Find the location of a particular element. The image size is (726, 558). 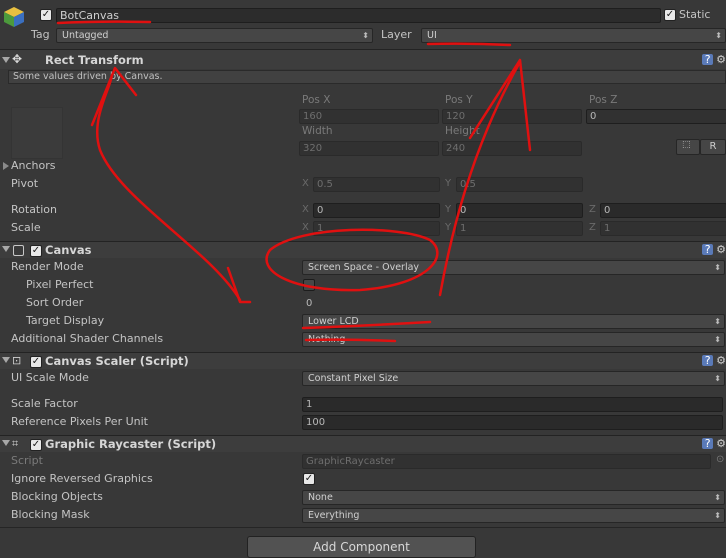

bottom-divider is located at coordinates (363, 527).